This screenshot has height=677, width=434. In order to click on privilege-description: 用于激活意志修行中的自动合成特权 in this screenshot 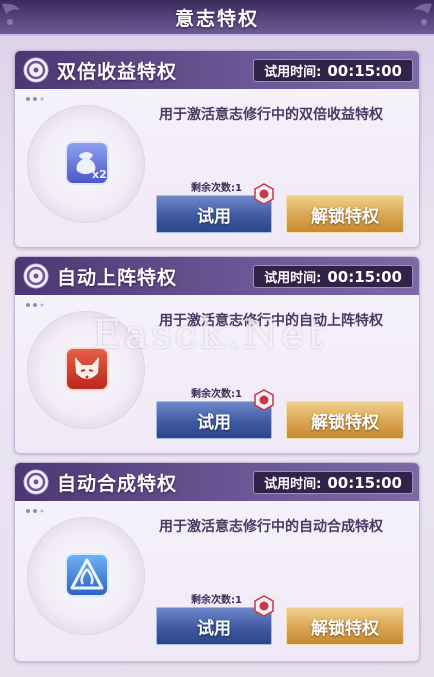, I will do `click(271, 527)`.